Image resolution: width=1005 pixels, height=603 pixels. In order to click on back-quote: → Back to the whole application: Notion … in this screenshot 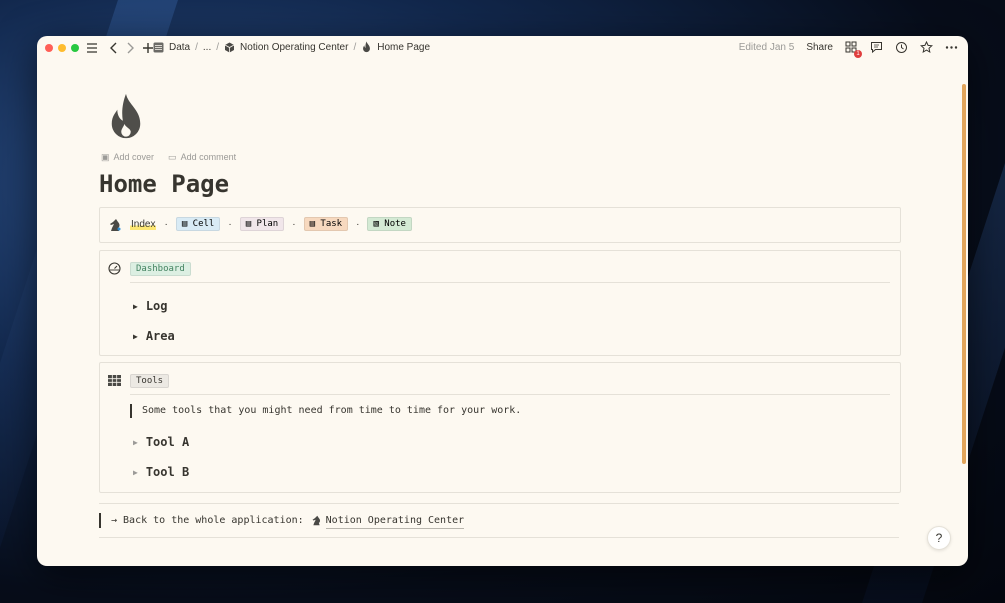, I will do `click(282, 521)`.